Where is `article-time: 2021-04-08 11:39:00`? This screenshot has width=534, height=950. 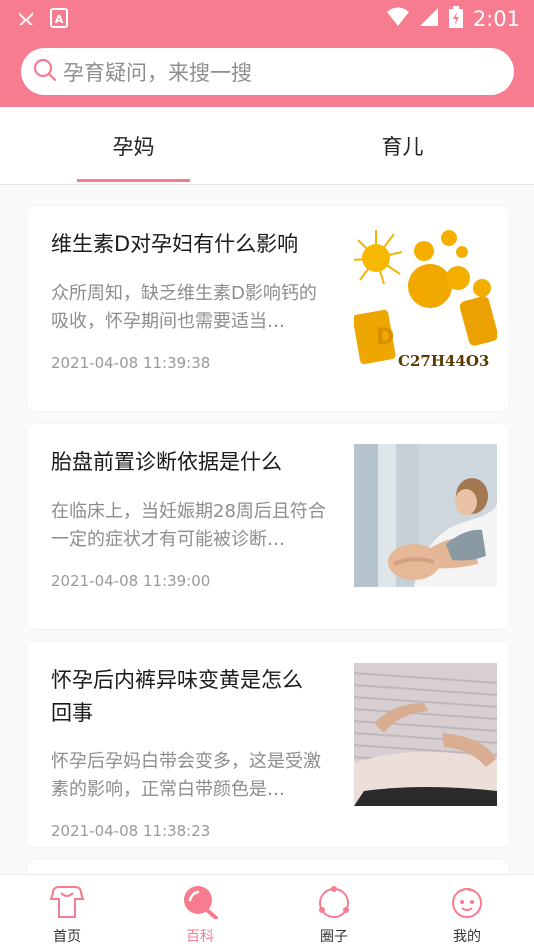
article-time: 2021-04-08 11:39:00 is located at coordinates (131, 581).